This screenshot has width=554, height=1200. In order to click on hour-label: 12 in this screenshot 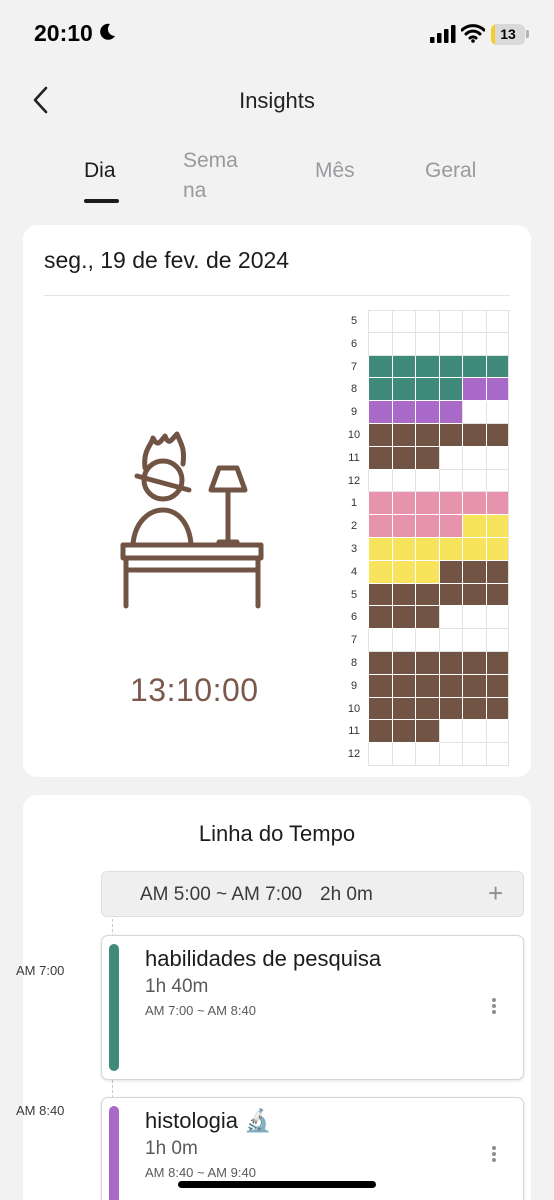, I will do `click(354, 480)`.